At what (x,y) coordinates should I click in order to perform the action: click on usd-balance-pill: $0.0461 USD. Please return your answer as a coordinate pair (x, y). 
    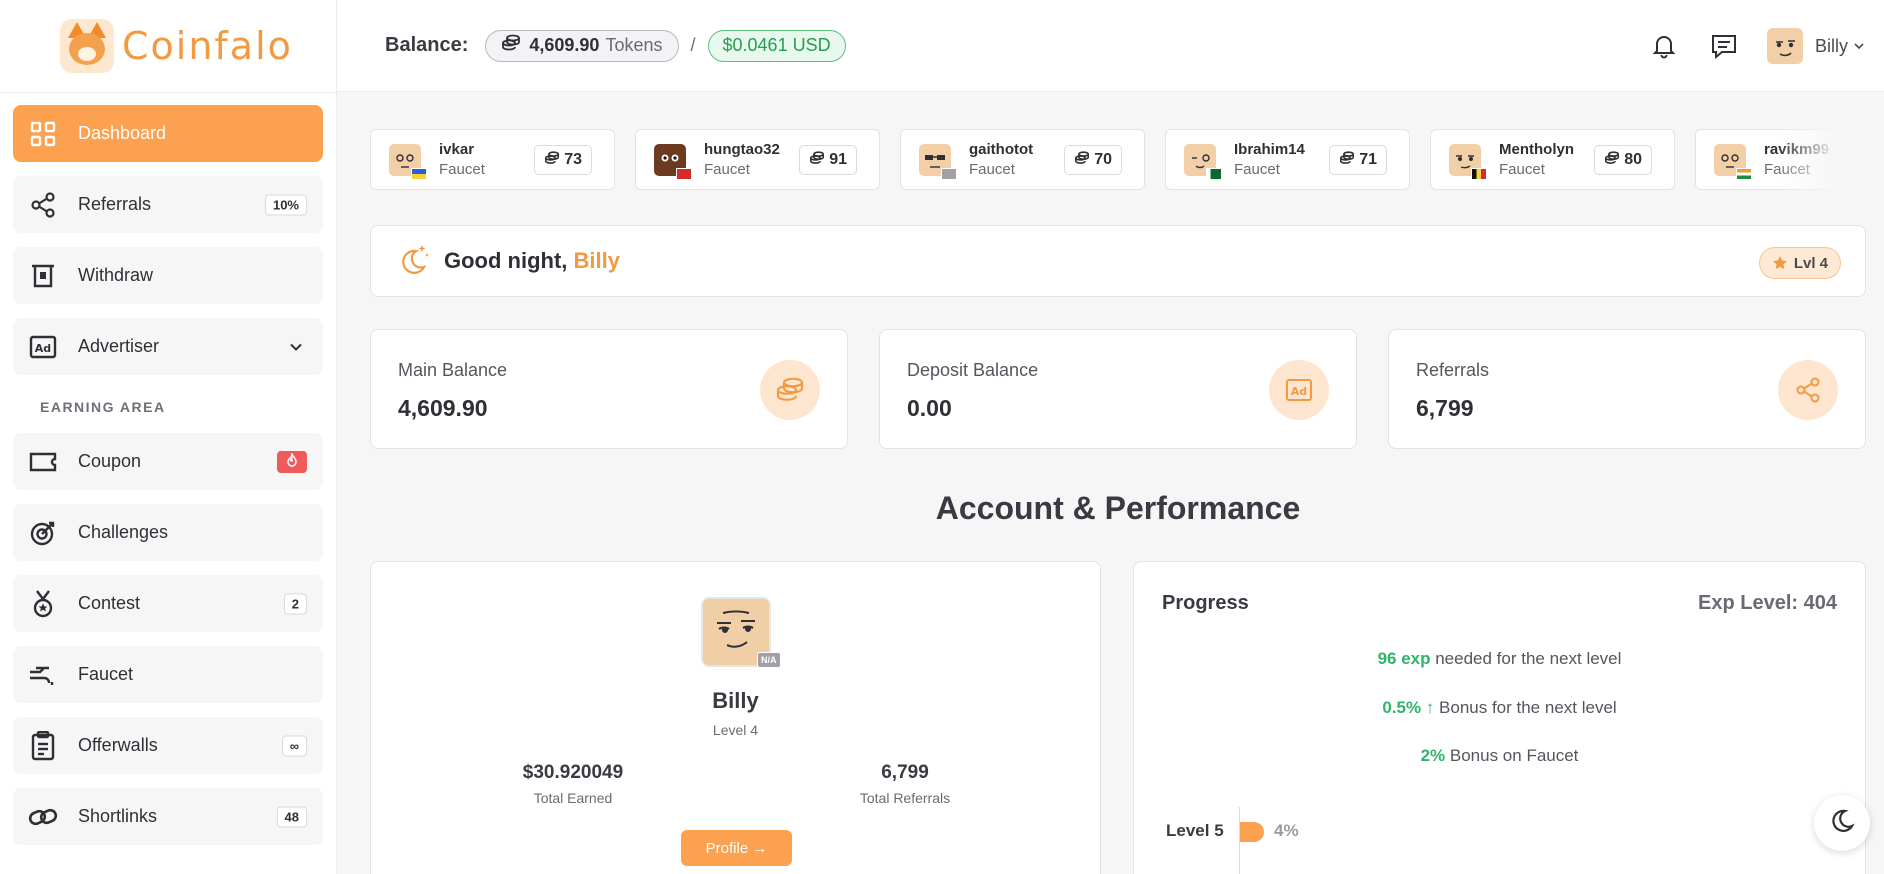
    Looking at the image, I should click on (776, 45).